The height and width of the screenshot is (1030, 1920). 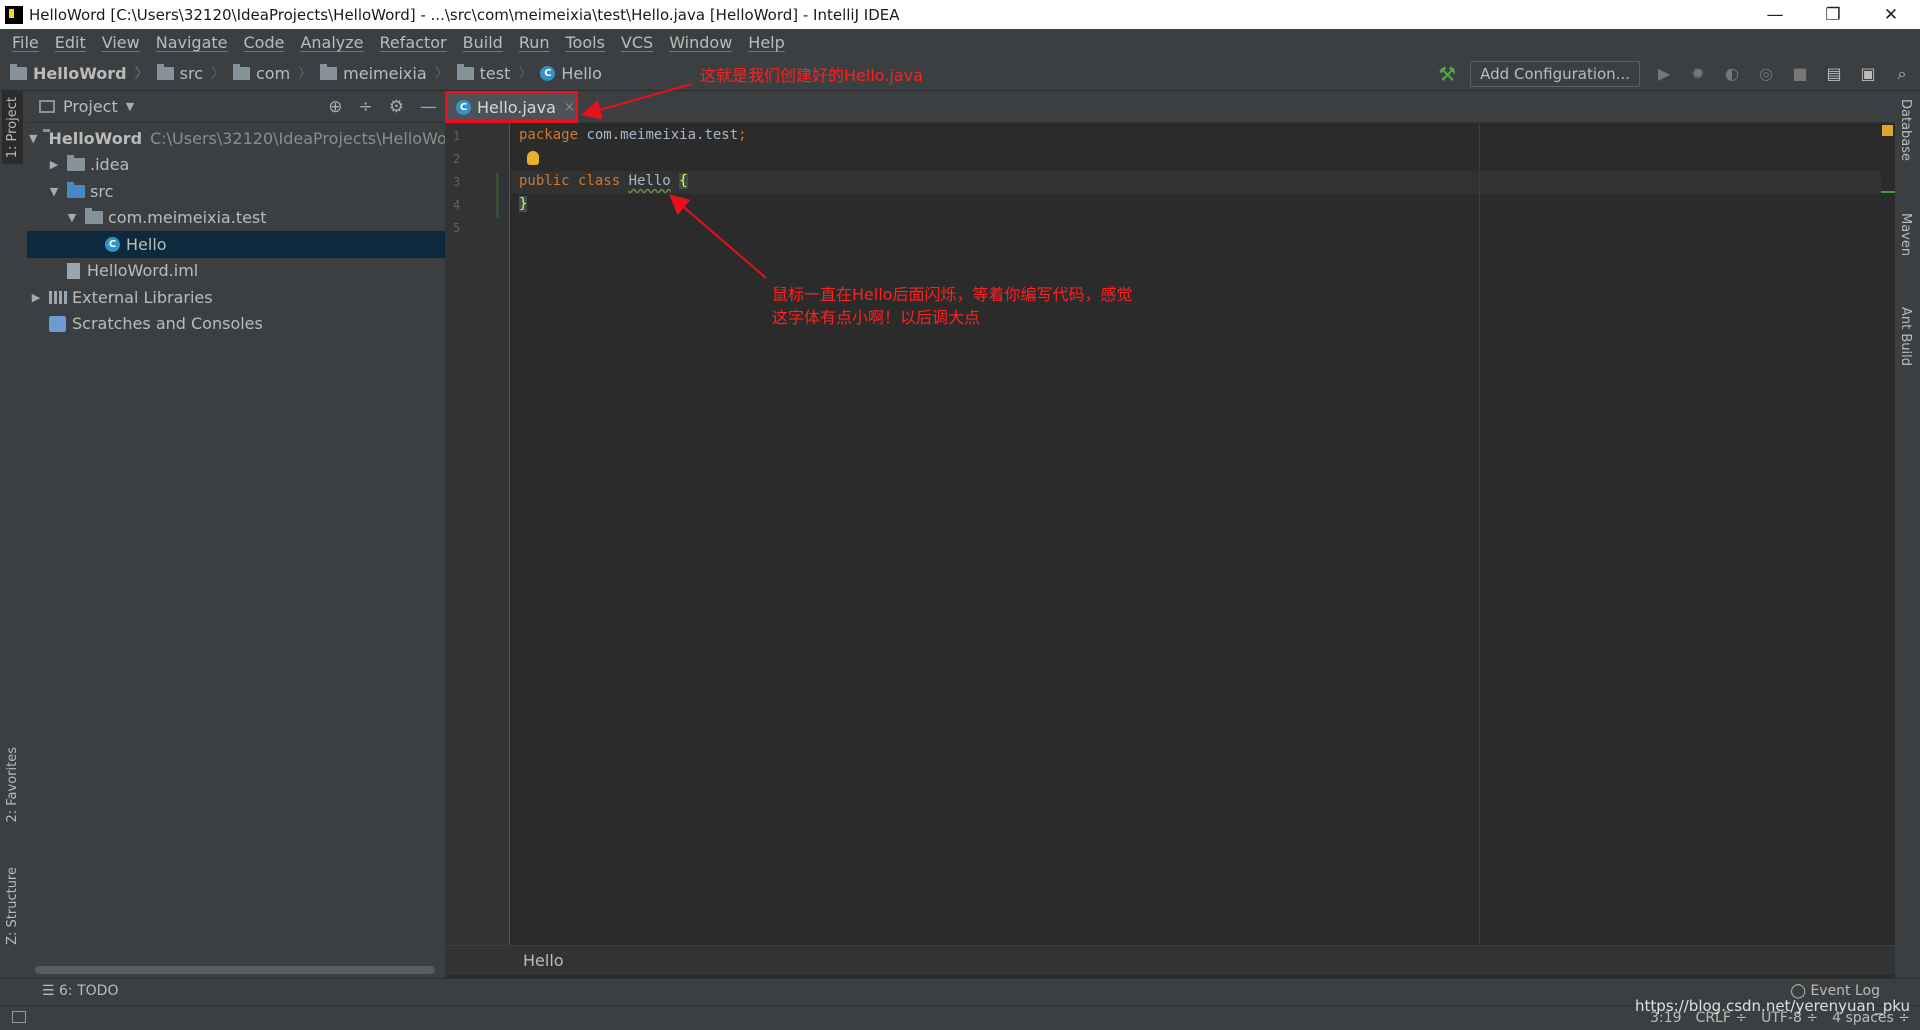 What do you see at coordinates (1834, 73) in the screenshot?
I see `project-structure-icon: ▤` at bounding box center [1834, 73].